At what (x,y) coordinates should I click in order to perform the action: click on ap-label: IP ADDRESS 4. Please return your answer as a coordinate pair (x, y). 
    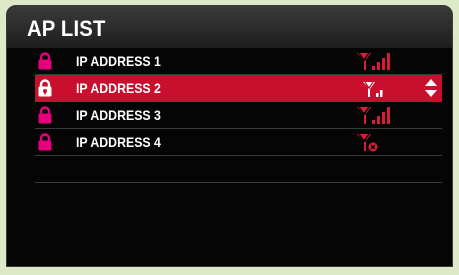
    Looking at the image, I should click on (118, 142).